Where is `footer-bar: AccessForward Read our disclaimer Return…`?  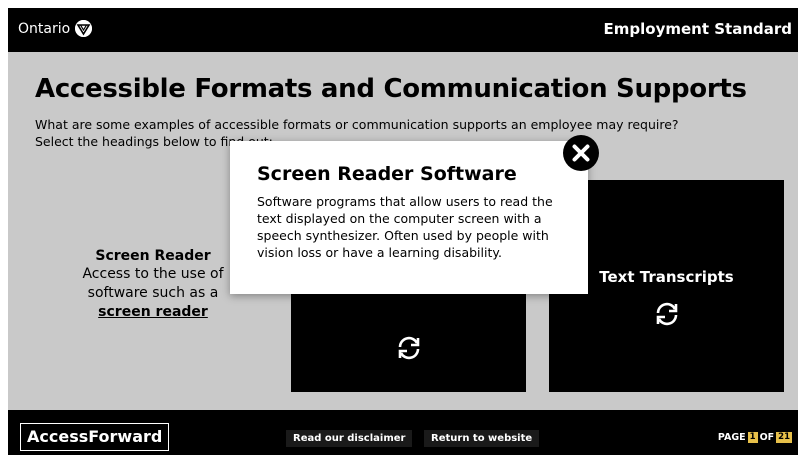
footer-bar: AccessForward Read our disclaimer Return… is located at coordinates (403, 432).